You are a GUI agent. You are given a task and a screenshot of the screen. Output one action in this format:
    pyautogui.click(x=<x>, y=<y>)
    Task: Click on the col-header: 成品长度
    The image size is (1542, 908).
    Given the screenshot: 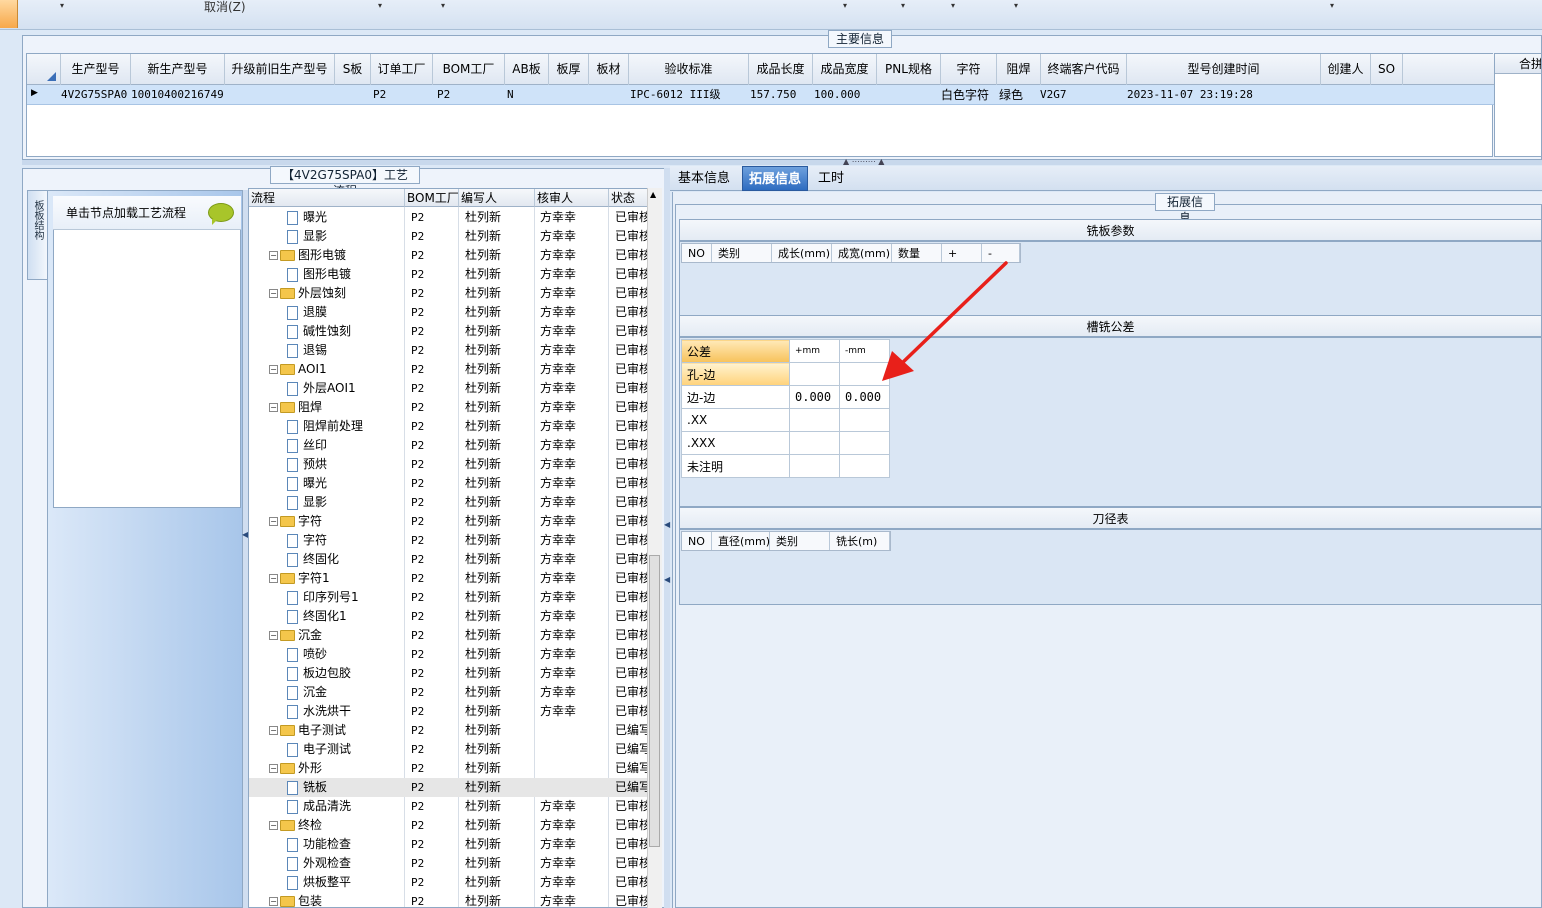 What is the action you would take?
    pyautogui.click(x=781, y=69)
    